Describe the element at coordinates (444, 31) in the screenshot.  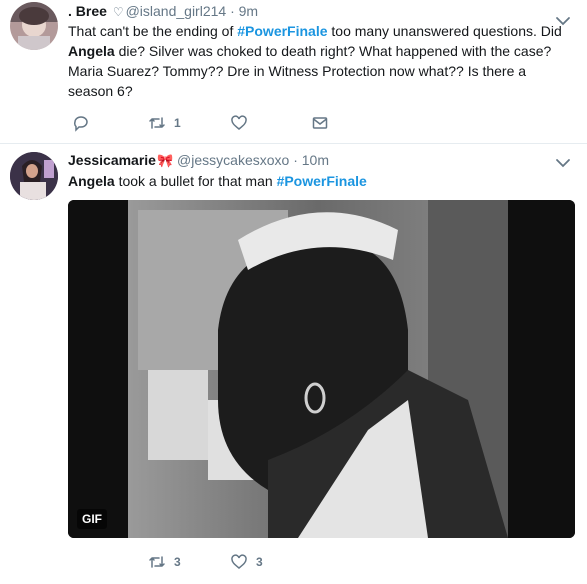
I see `text-part: too many unanswered questions. Did` at that location.